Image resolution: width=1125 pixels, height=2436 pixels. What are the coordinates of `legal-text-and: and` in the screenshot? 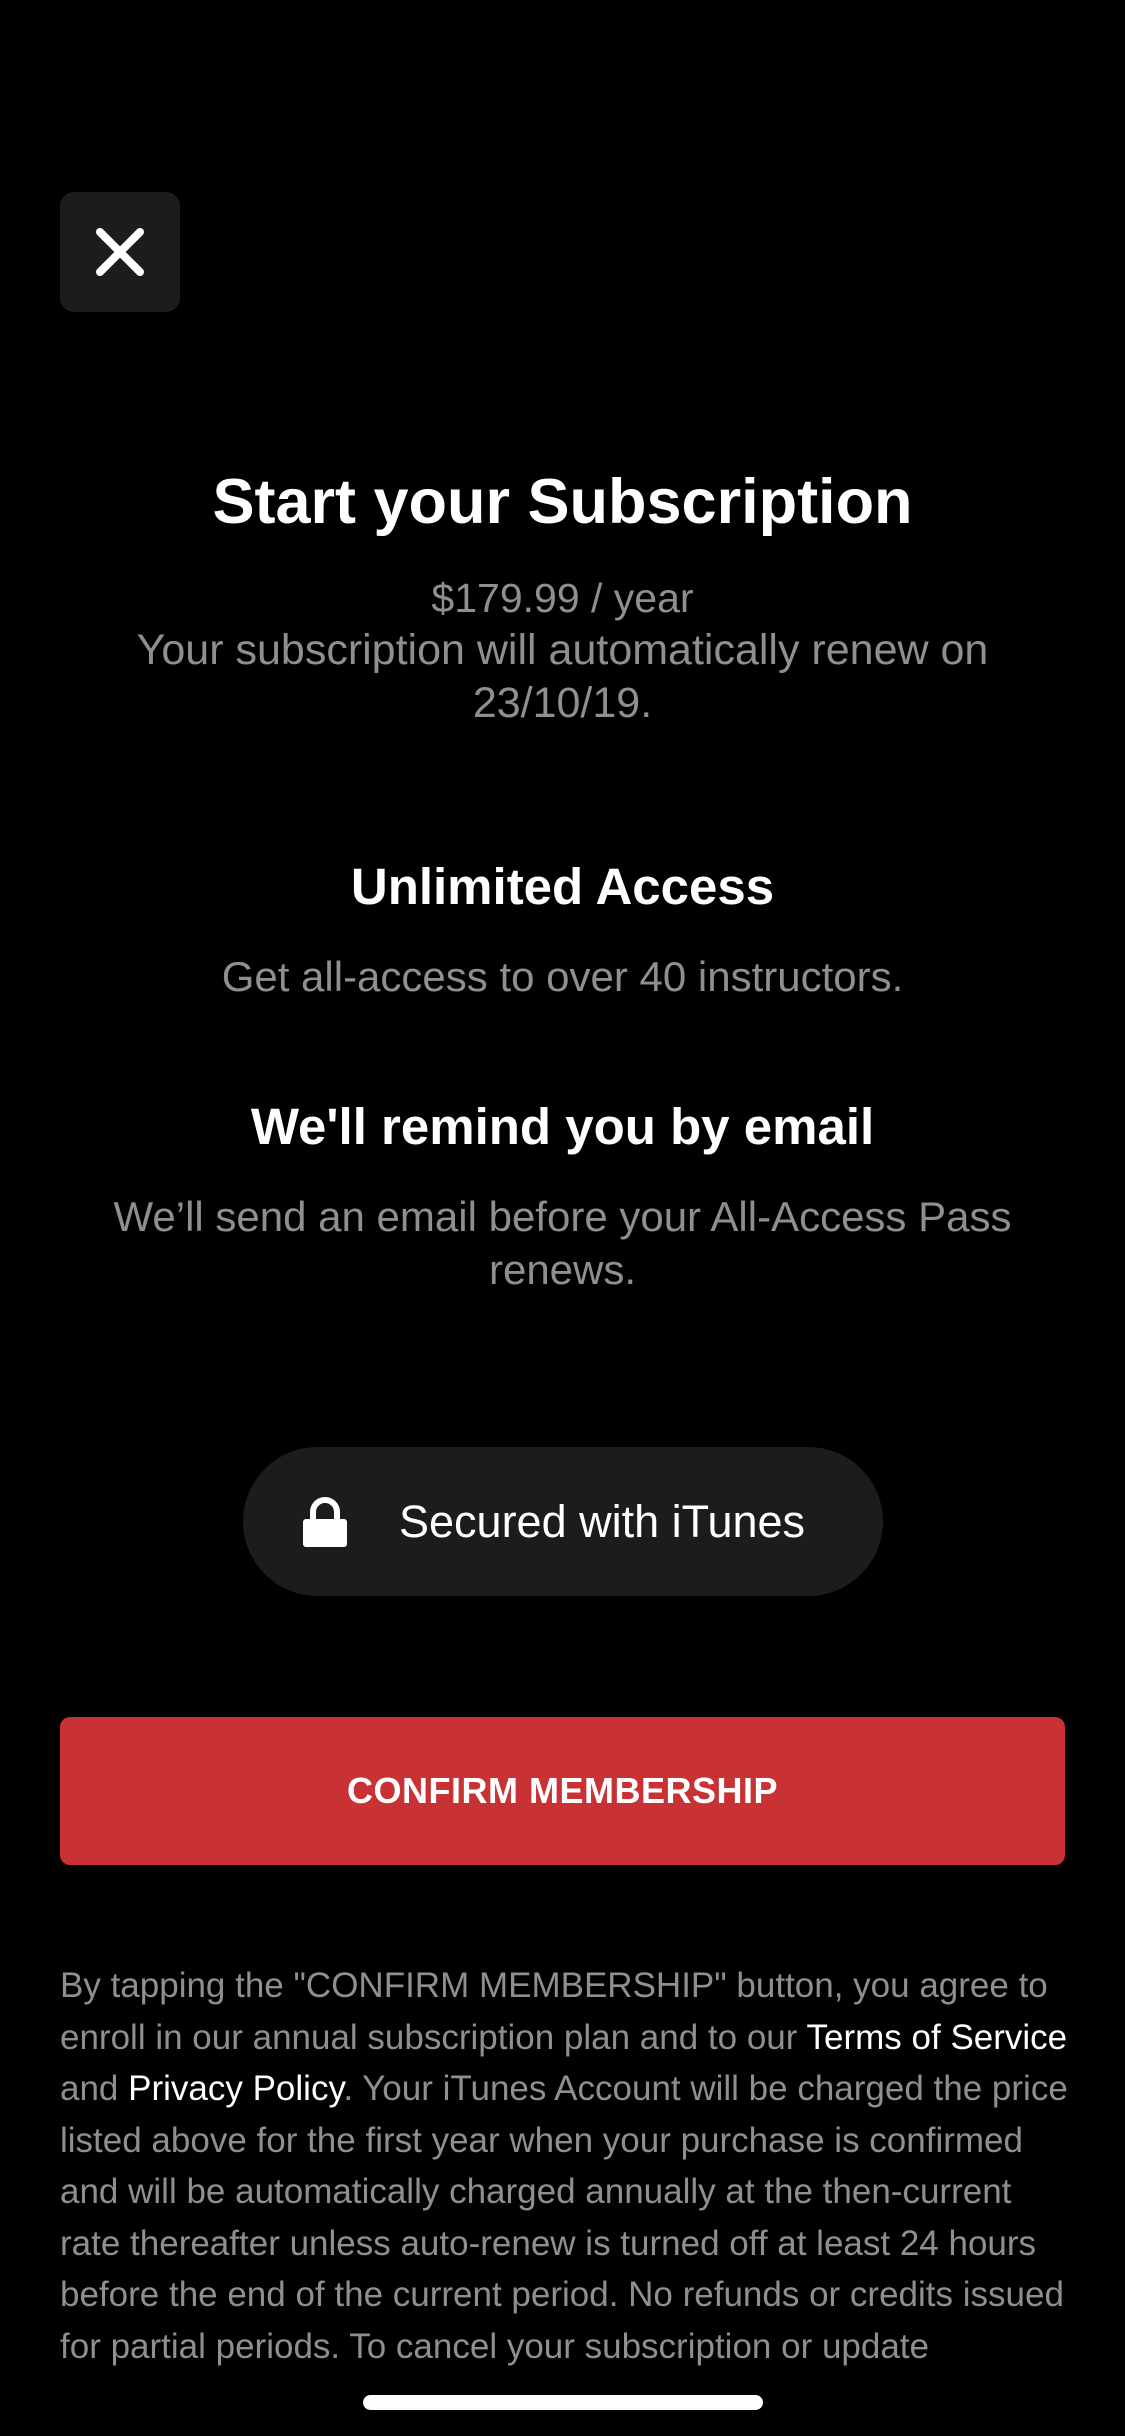 It's located at (94, 2088).